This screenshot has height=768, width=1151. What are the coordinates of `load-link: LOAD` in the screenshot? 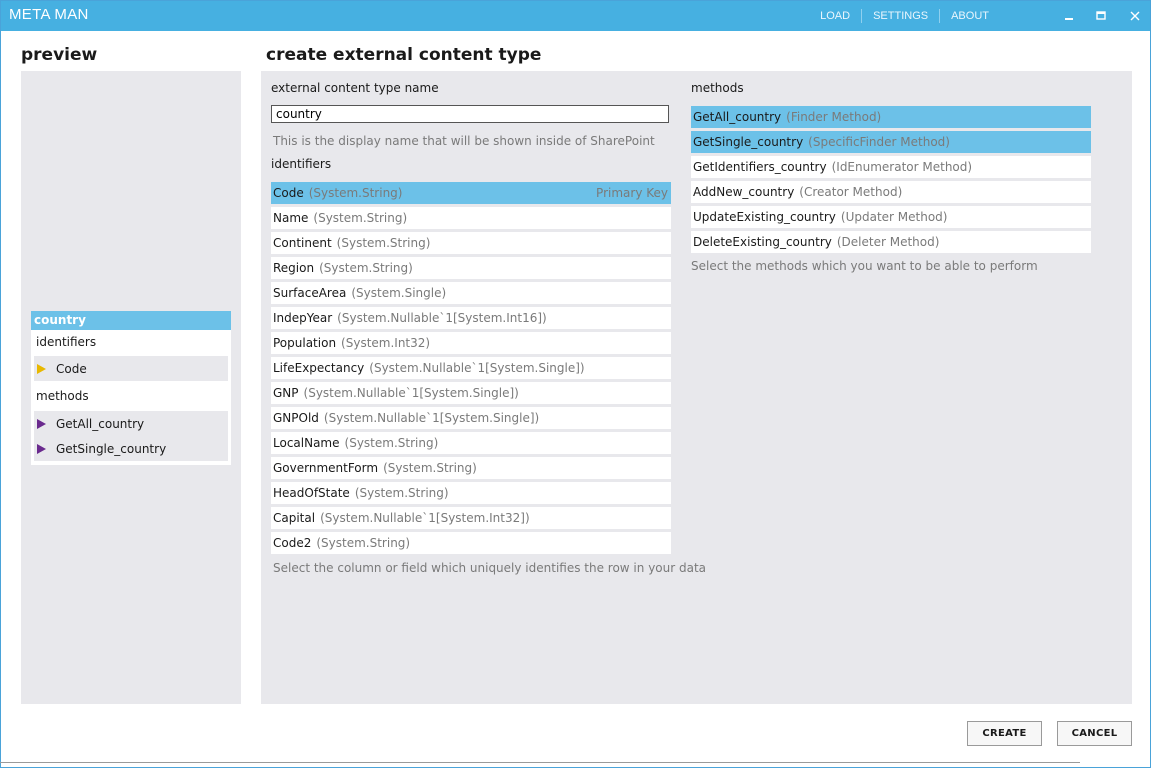 It's located at (835, 16).